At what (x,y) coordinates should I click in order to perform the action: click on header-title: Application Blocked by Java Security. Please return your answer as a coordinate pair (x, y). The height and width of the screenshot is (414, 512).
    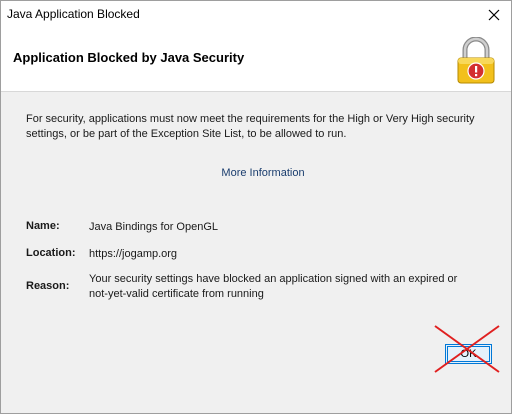
    Looking at the image, I should click on (129, 57).